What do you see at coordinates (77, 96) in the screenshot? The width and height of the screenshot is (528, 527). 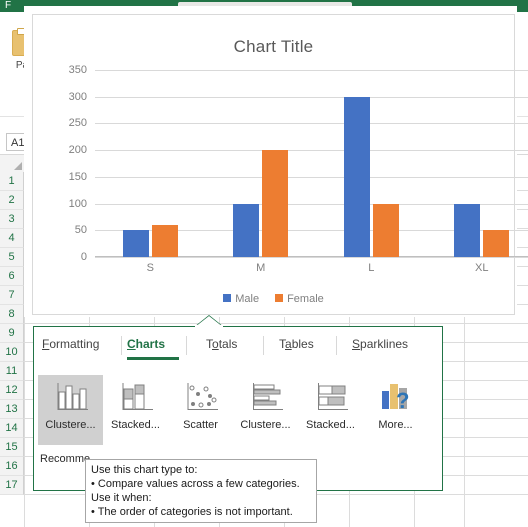 I see `y-axis-tick-label: 300` at bounding box center [77, 96].